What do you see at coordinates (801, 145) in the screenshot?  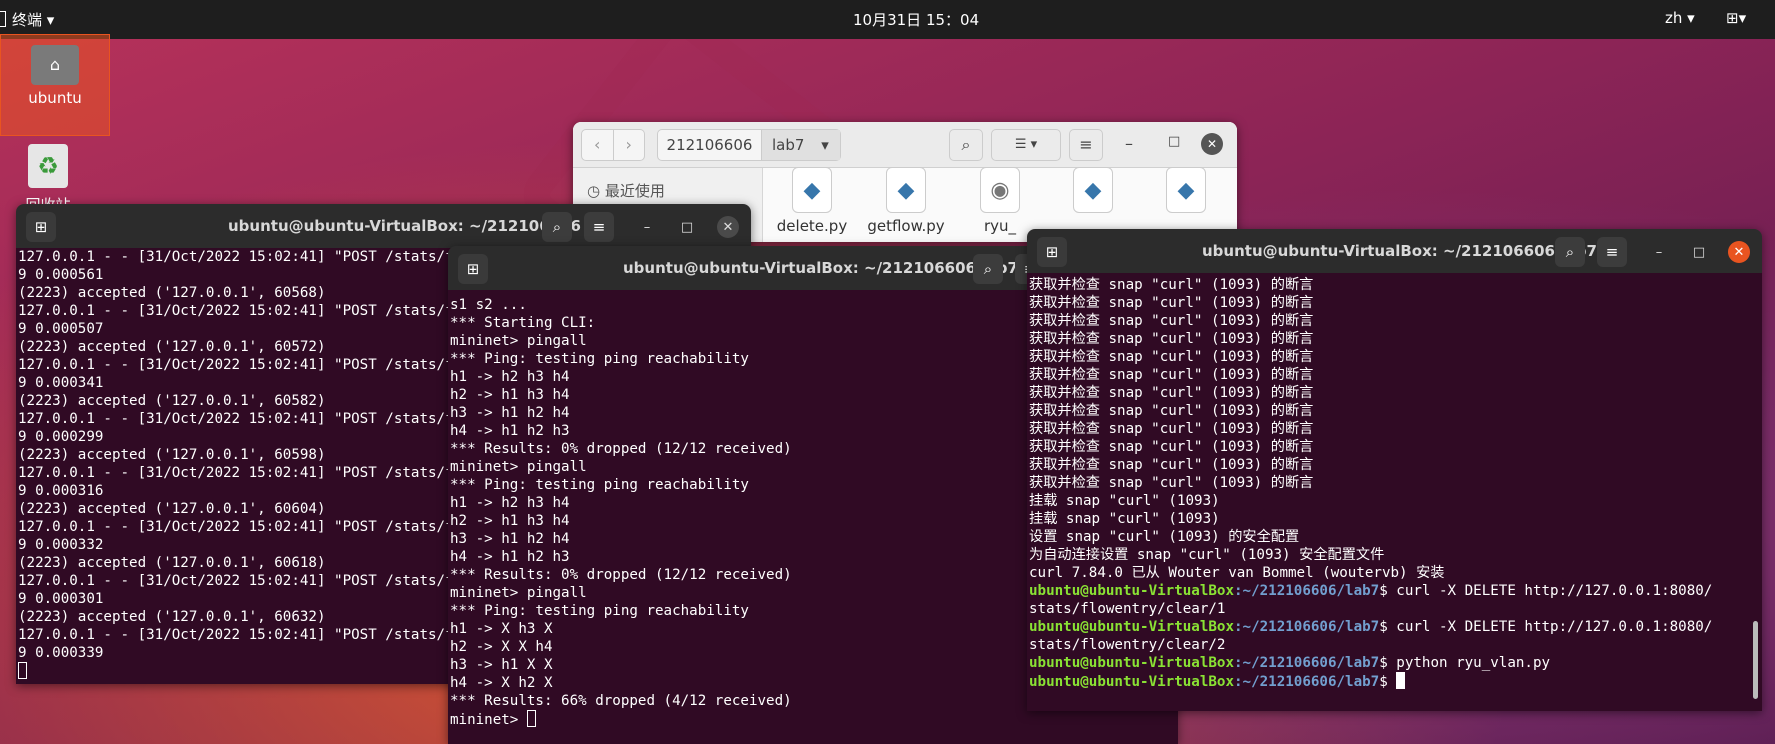 I see `breadcrumb-current: lab7 ▾` at bounding box center [801, 145].